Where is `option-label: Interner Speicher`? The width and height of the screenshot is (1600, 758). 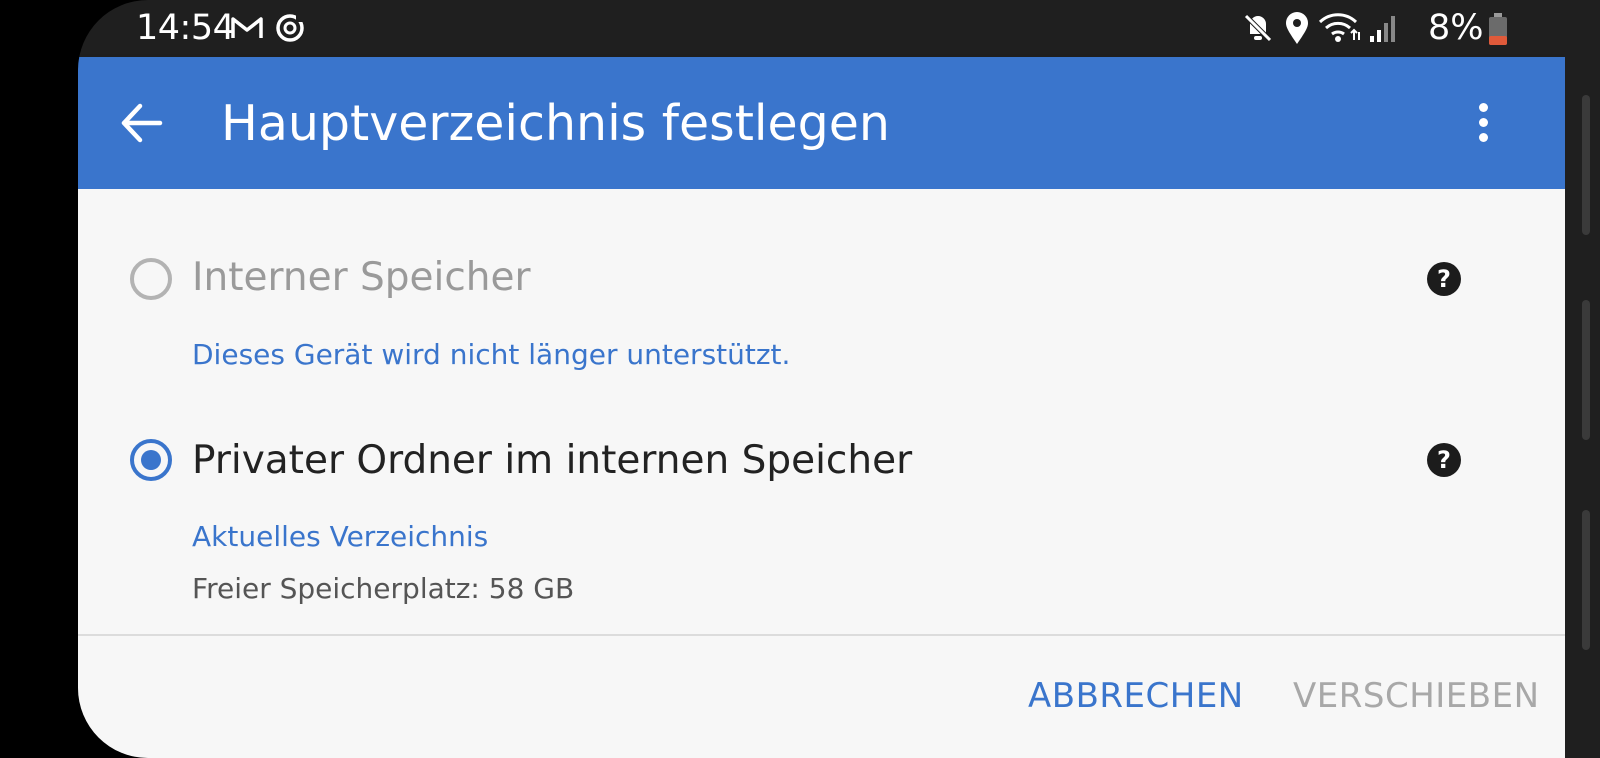 option-label: Interner Speicher is located at coordinates (361, 277).